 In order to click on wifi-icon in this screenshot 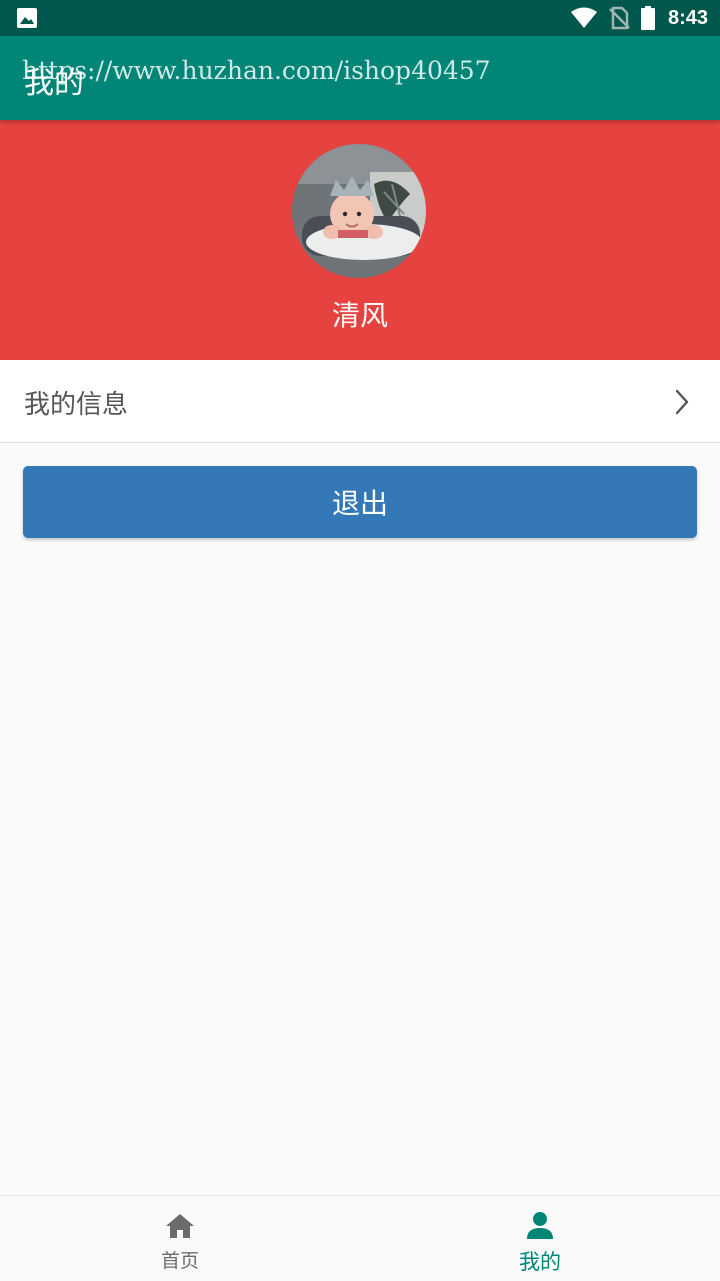, I will do `click(583, 17)`.